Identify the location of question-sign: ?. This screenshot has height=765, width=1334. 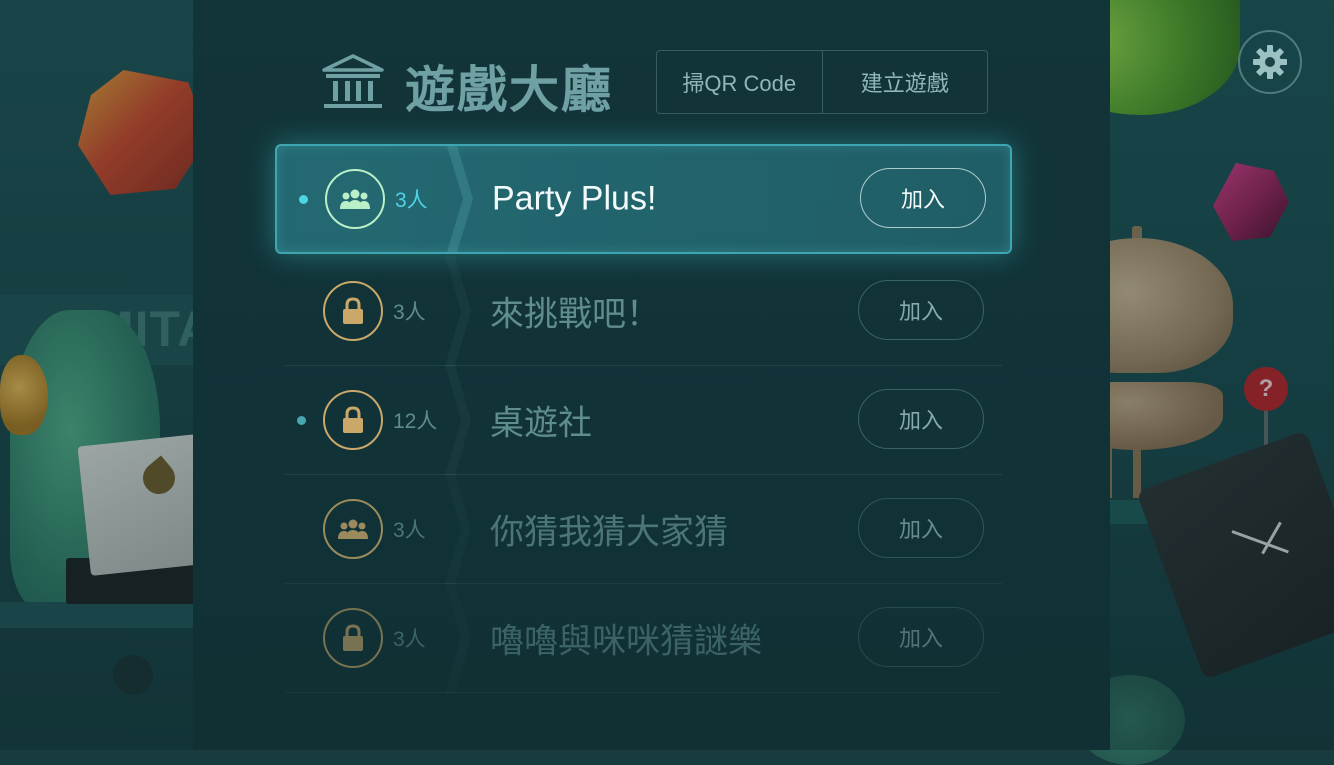
(1266, 389).